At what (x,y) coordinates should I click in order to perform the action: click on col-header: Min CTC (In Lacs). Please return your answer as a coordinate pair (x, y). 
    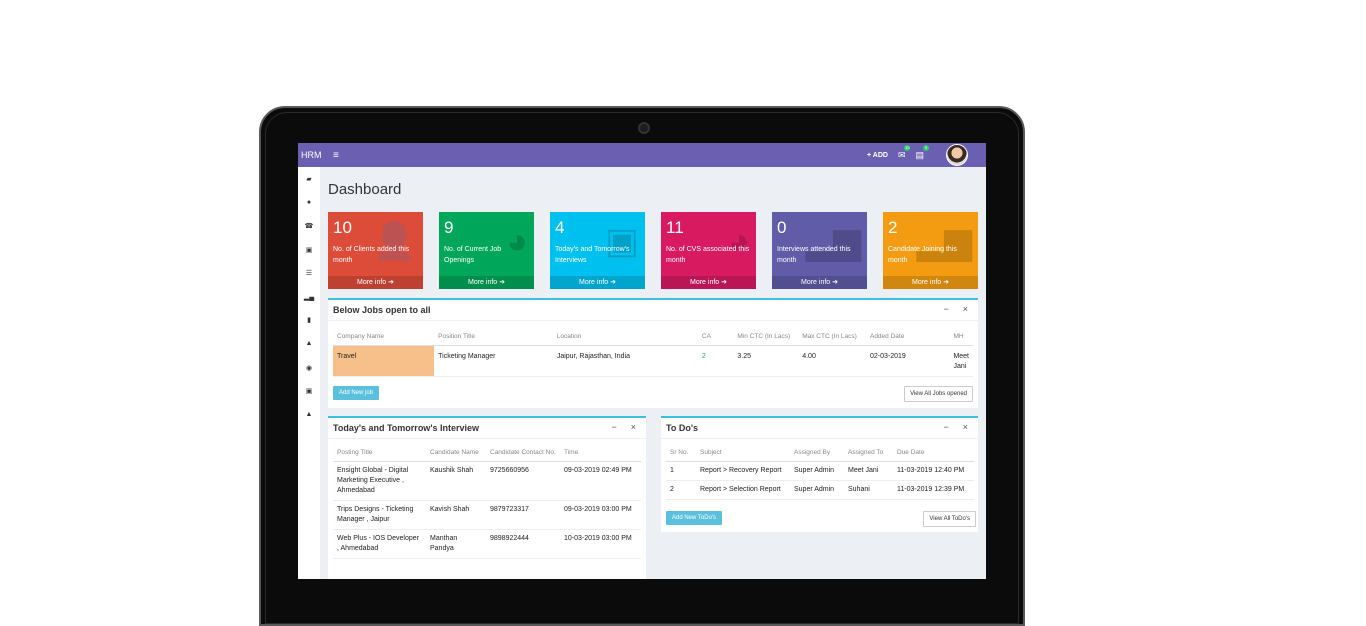
    Looking at the image, I should click on (766, 338).